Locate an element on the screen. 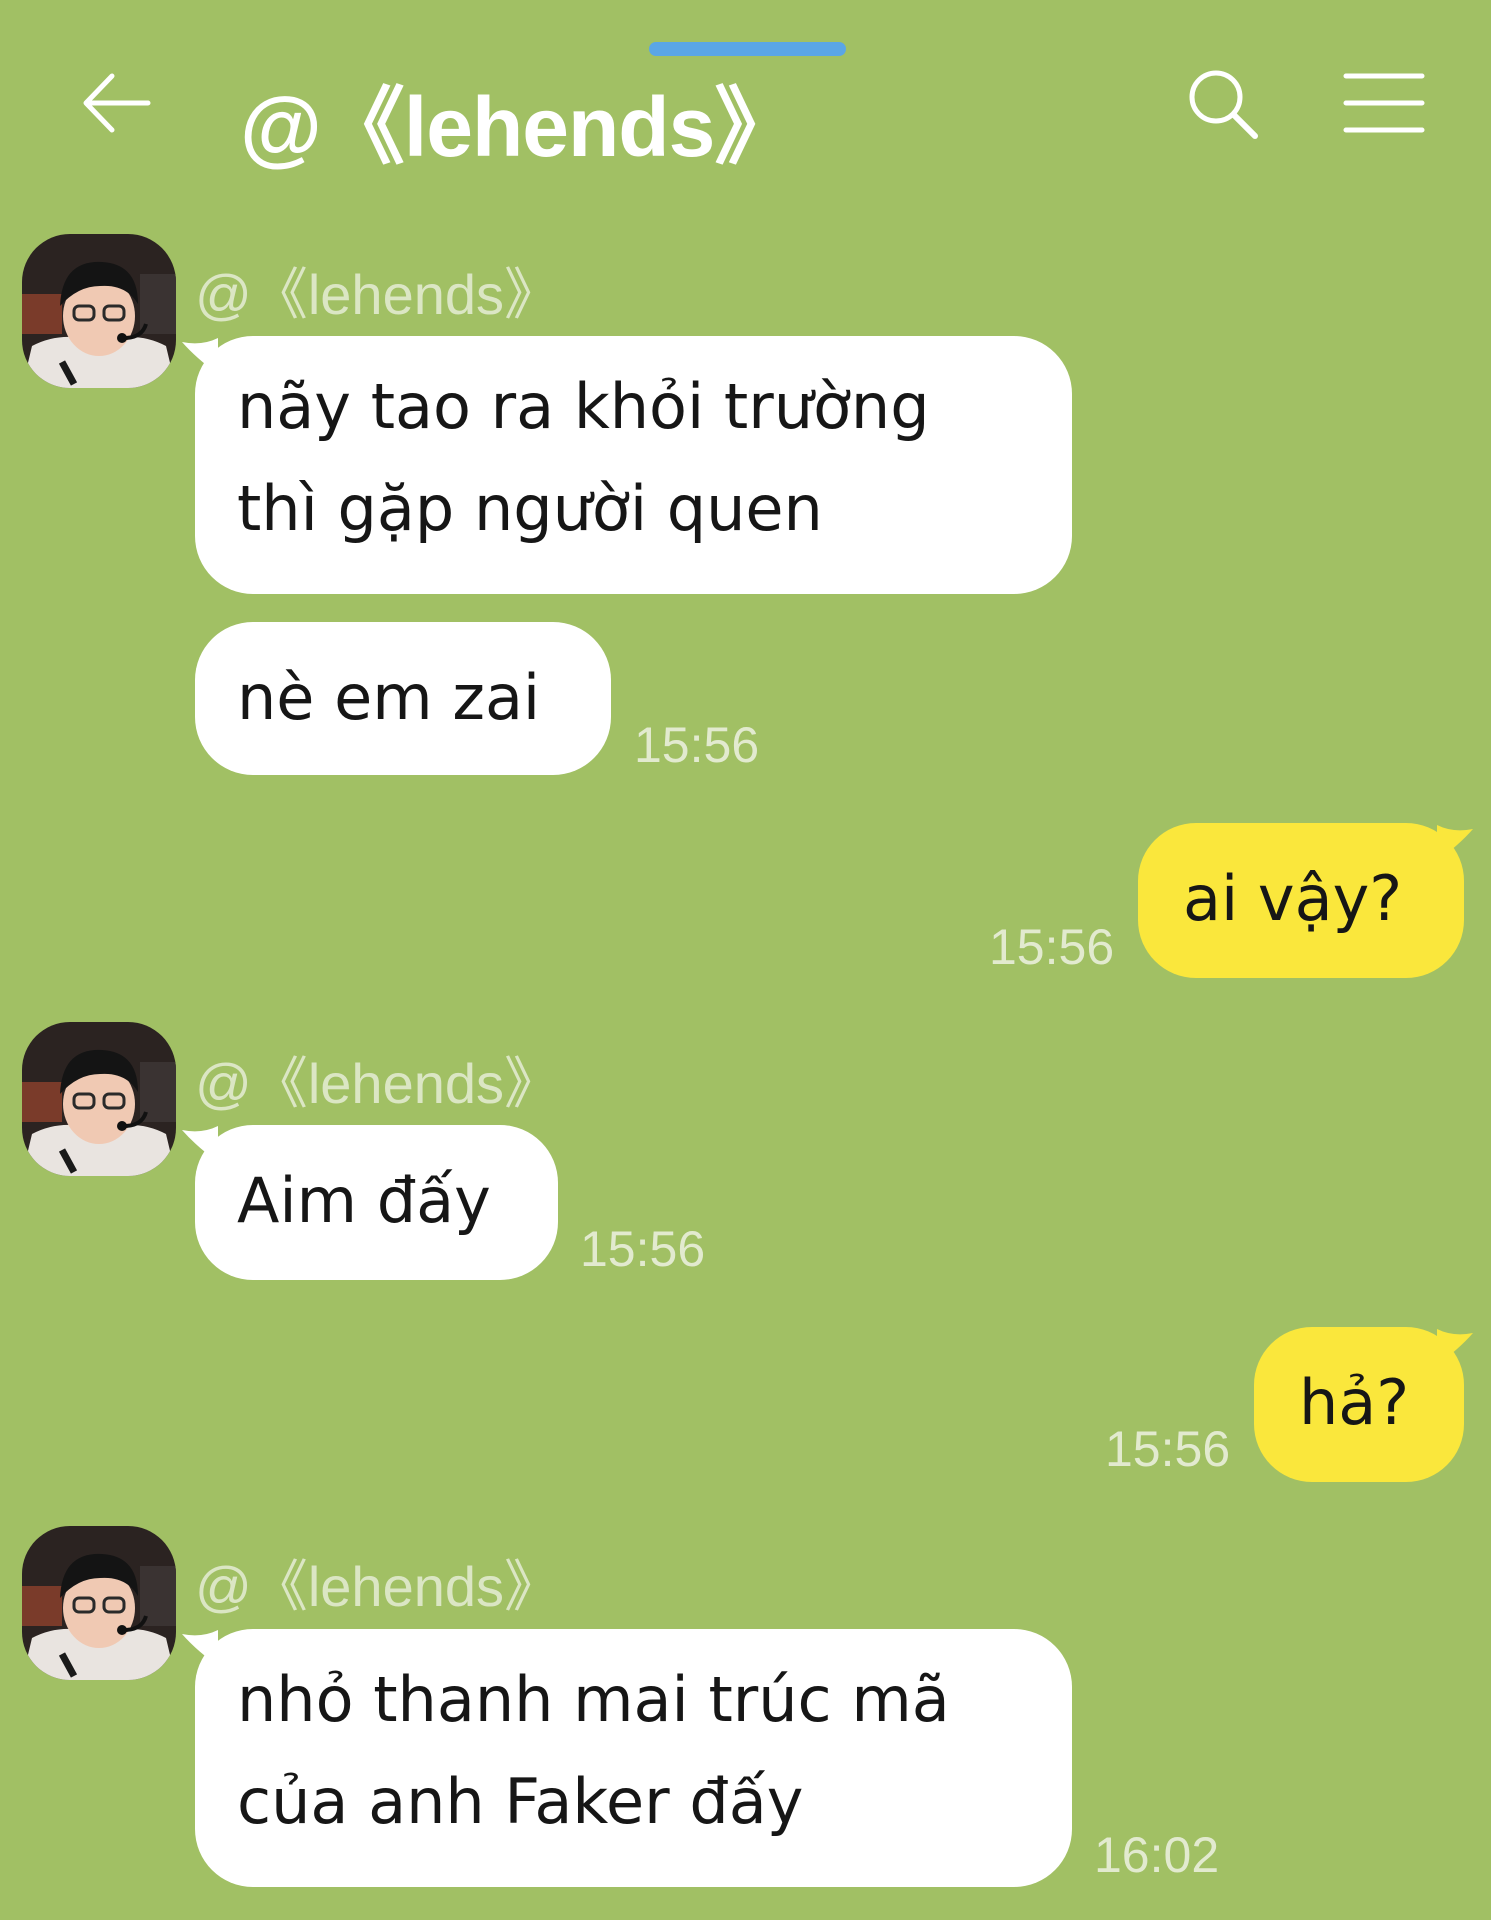 The image size is (1491, 1920). message-bubble-incoming: Aim đấy is located at coordinates (376, 1202).